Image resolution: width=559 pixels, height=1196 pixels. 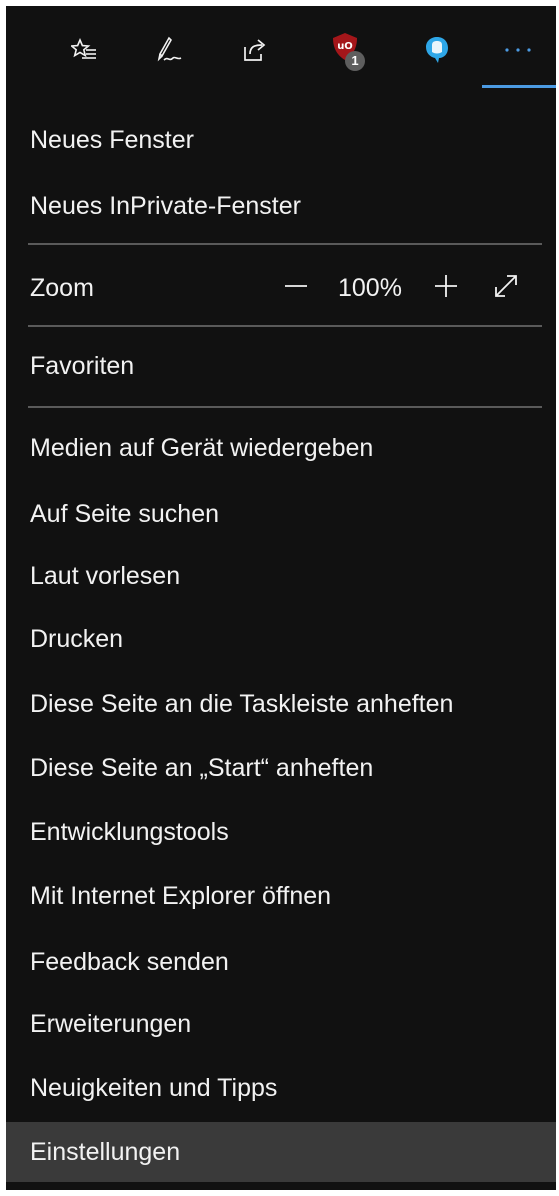 I want to click on ublock-origin-button: uO 1, so click(x=346, y=50).